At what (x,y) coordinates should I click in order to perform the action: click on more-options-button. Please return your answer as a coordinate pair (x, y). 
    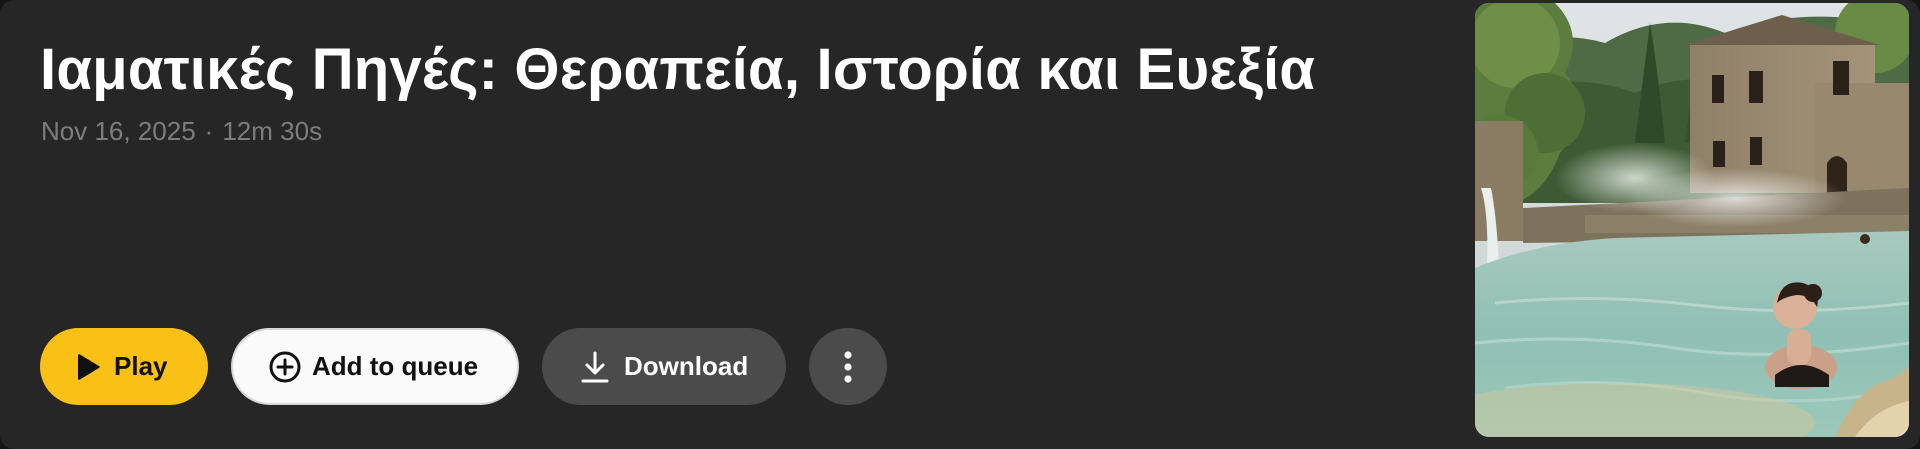
    Looking at the image, I should click on (848, 366).